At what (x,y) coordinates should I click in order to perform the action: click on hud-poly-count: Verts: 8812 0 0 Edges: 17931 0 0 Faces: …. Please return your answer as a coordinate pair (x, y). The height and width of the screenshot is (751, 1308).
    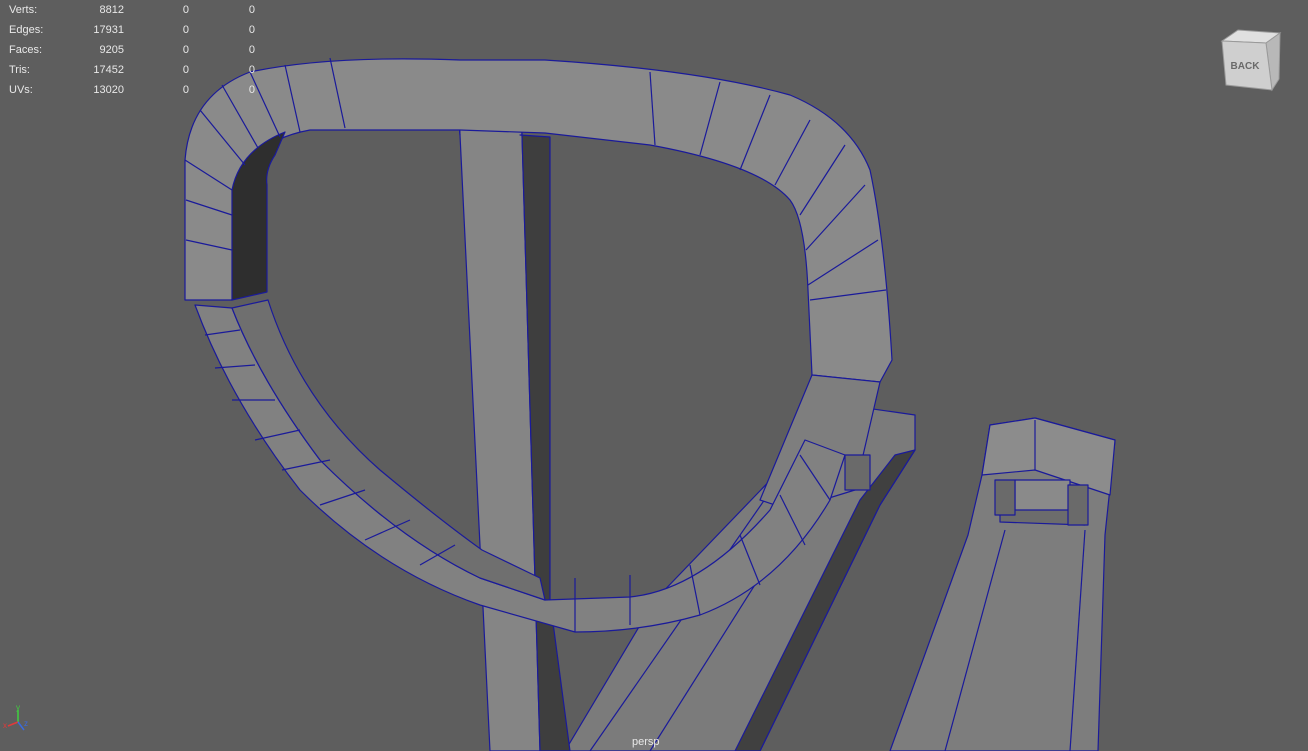
    Looking at the image, I should click on (130, 50).